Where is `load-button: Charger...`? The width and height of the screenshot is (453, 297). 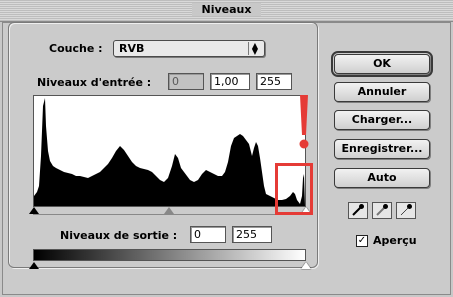
load-button: Charger... is located at coordinates (382, 120).